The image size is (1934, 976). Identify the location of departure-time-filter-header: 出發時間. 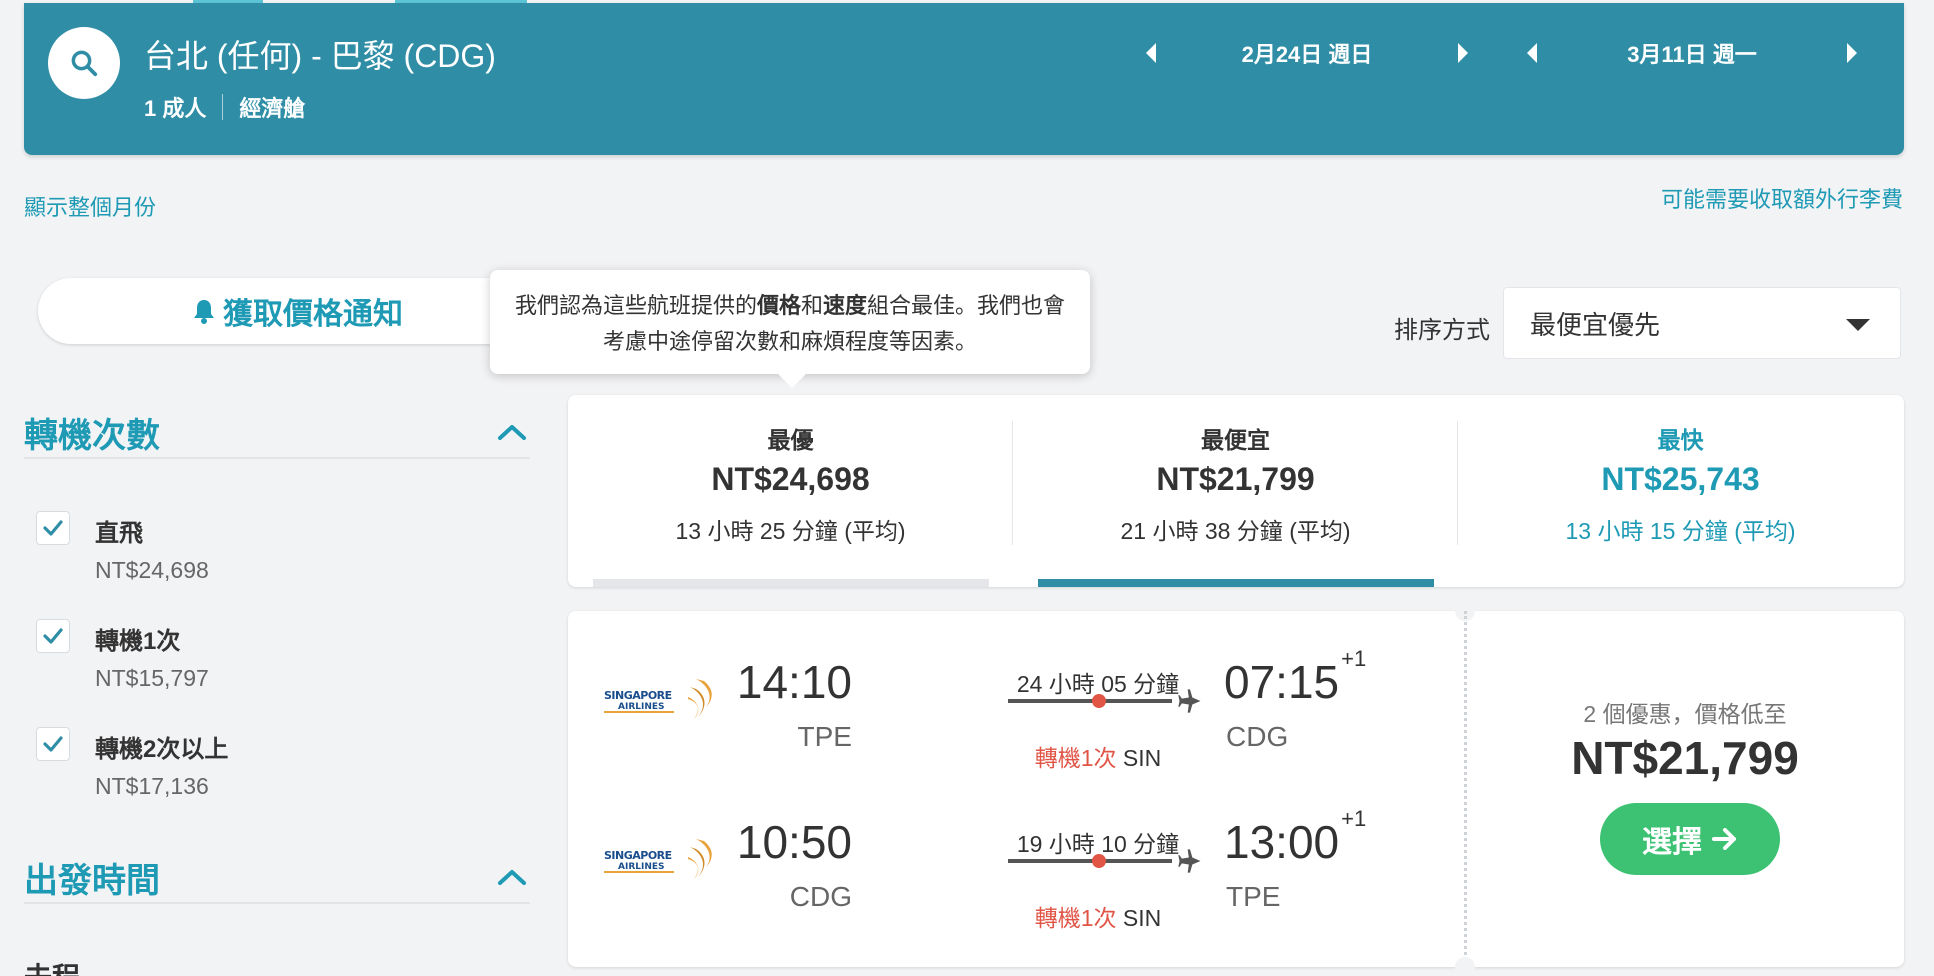
(277, 878).